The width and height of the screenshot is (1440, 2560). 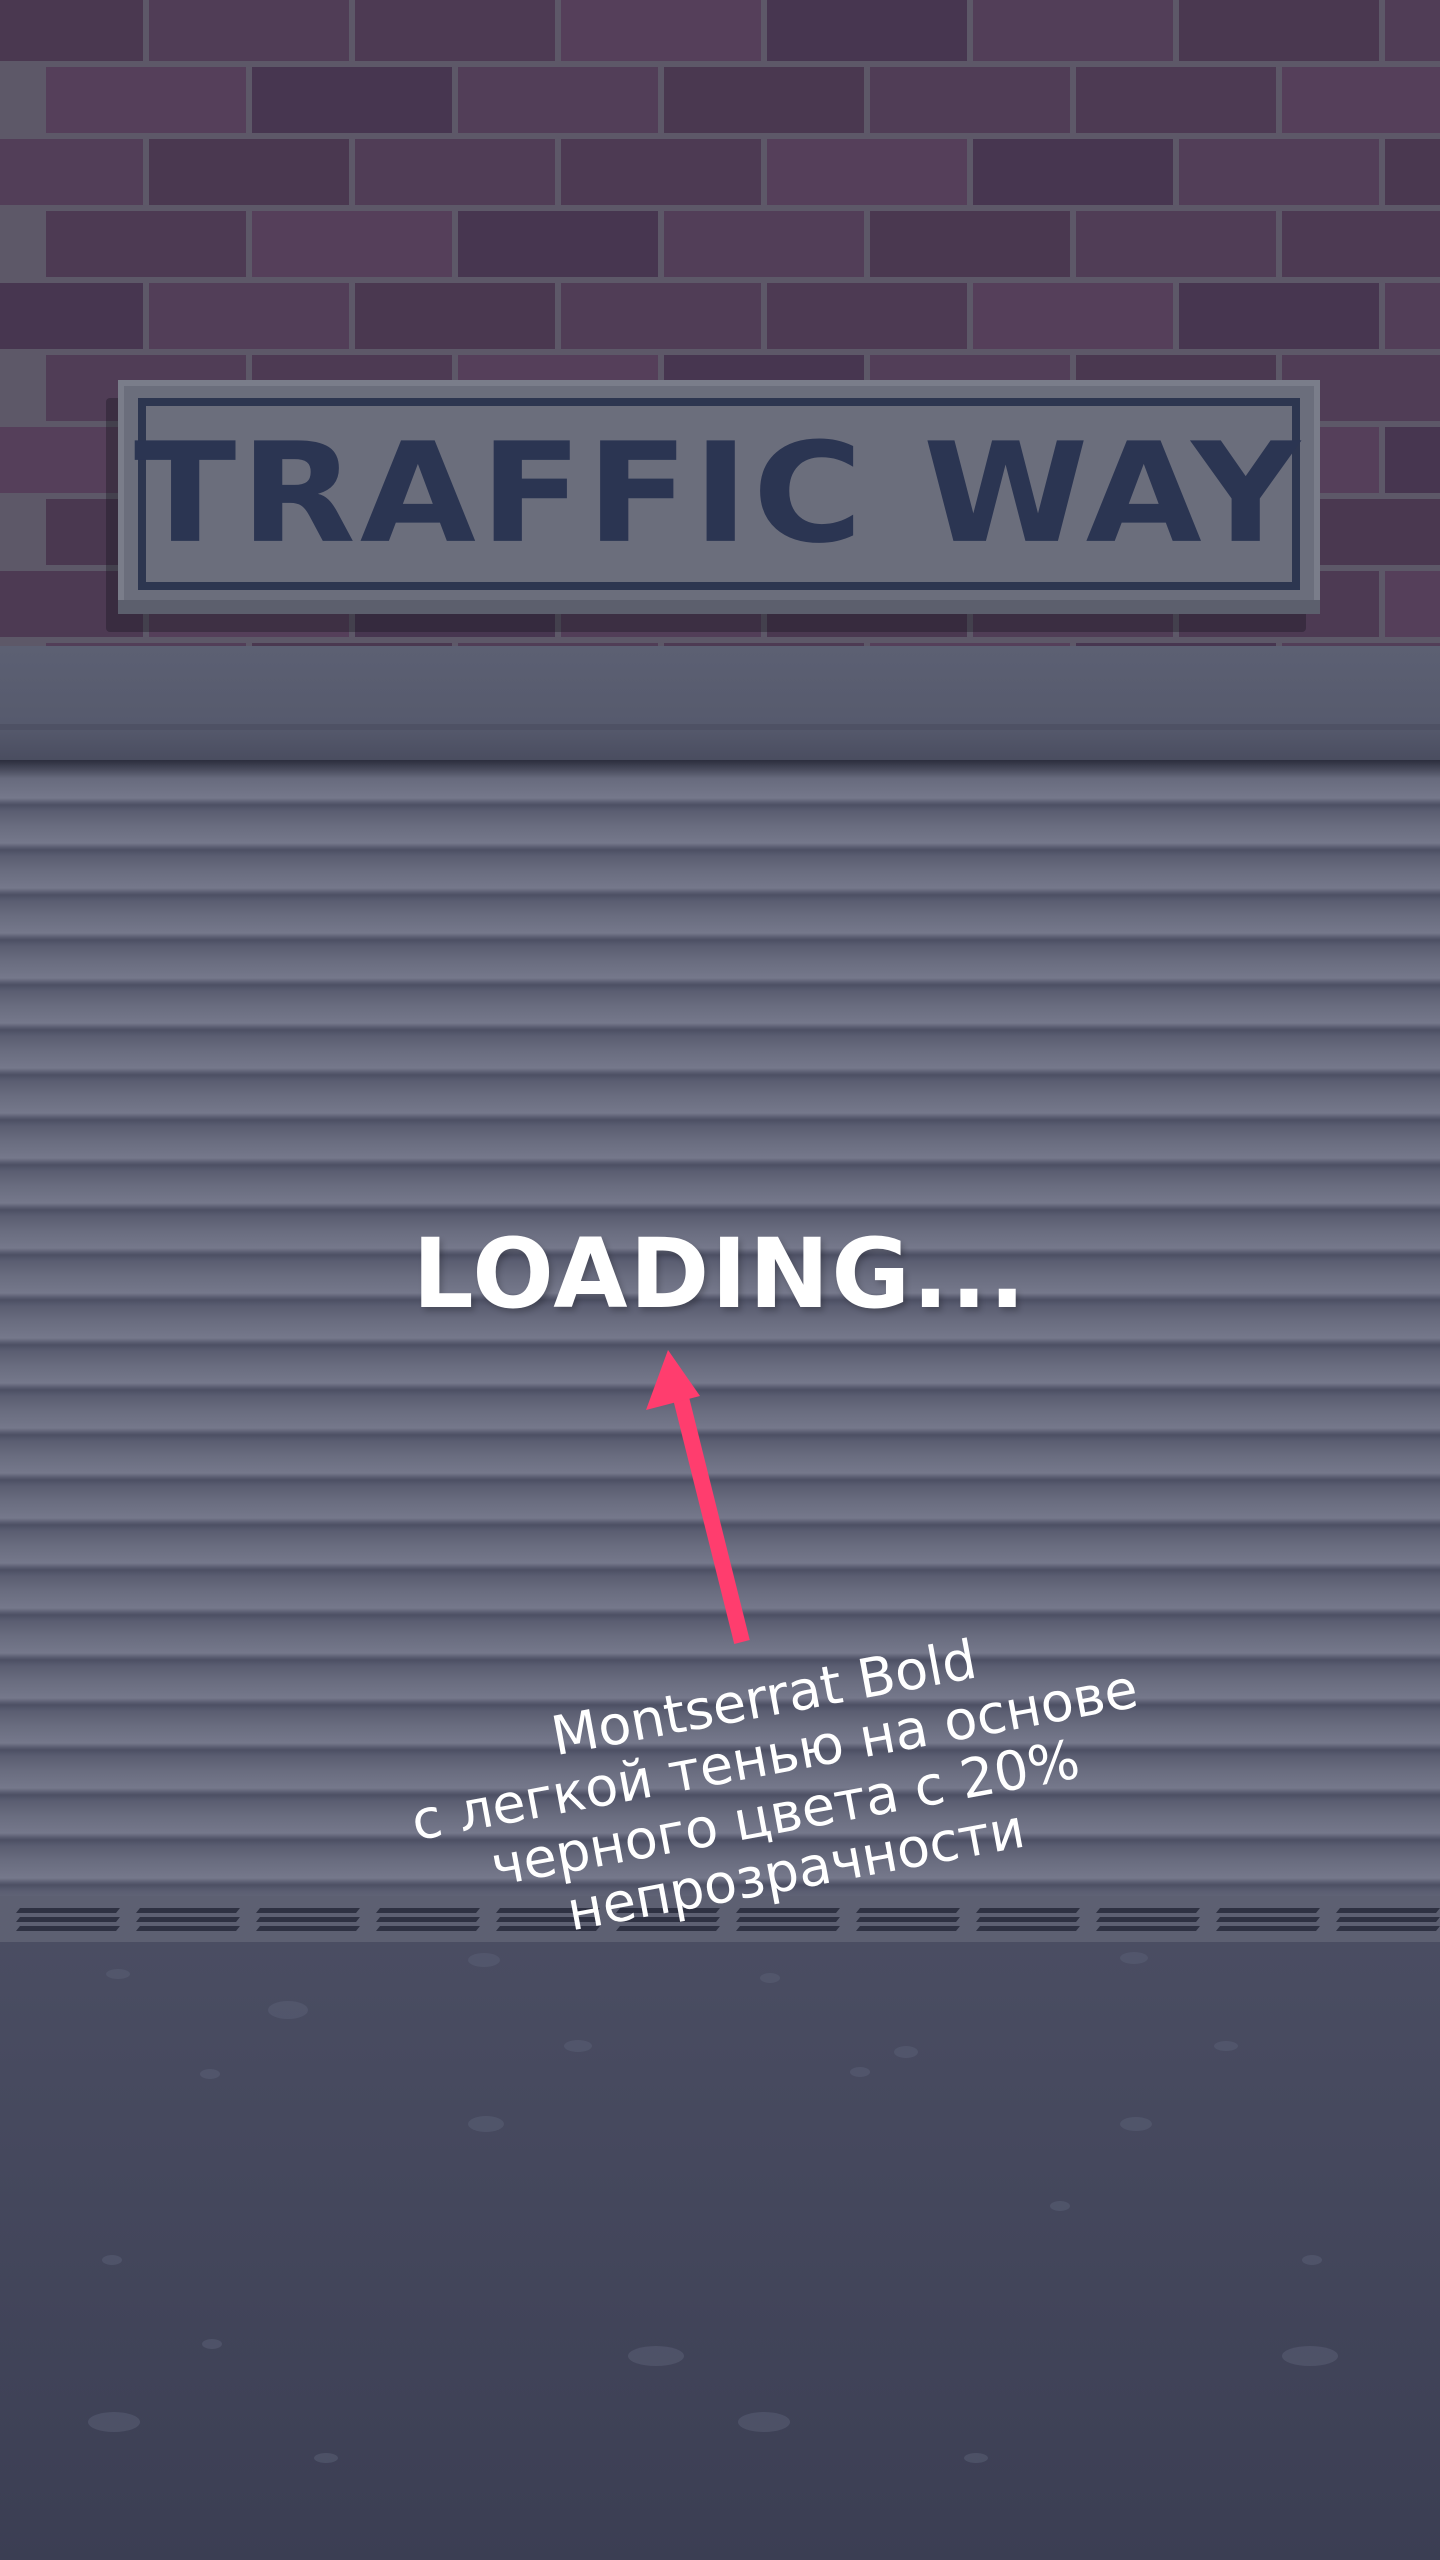 I want to click on sign-frame: TRAFFIC WAY, so click(x=717, y=494).